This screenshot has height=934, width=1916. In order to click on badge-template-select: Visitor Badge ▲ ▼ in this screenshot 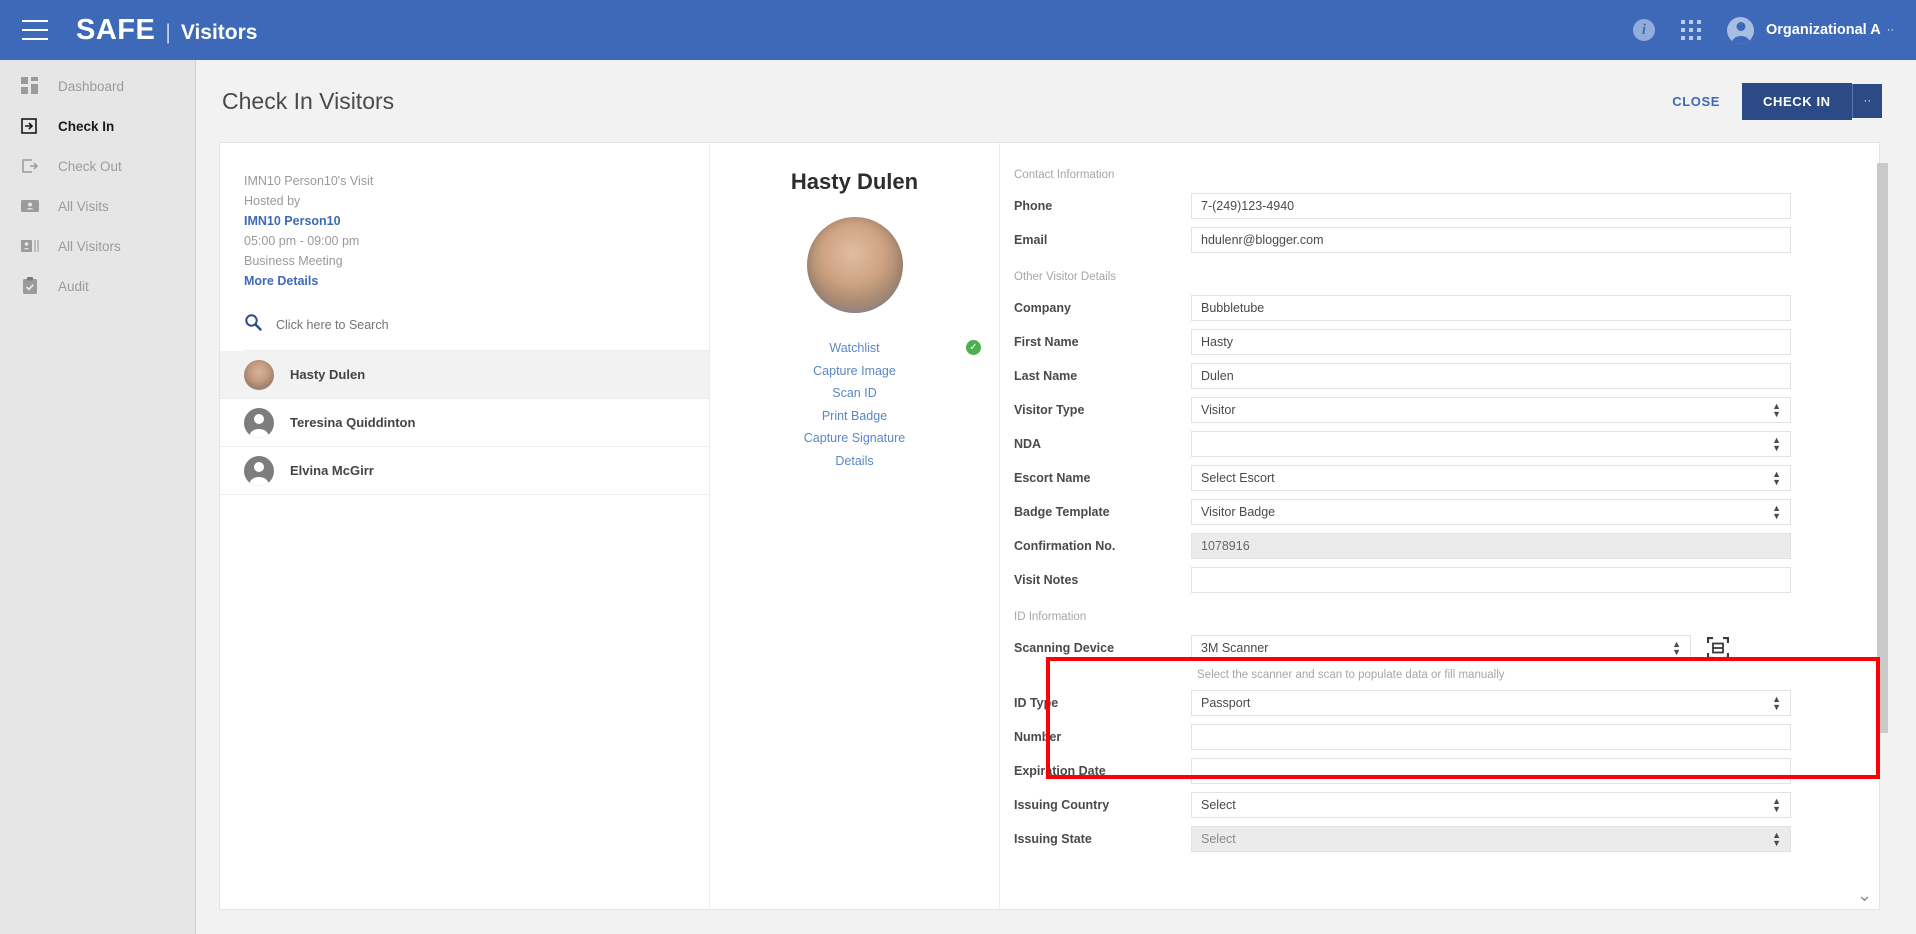, I will do `click(1491, 512)`.